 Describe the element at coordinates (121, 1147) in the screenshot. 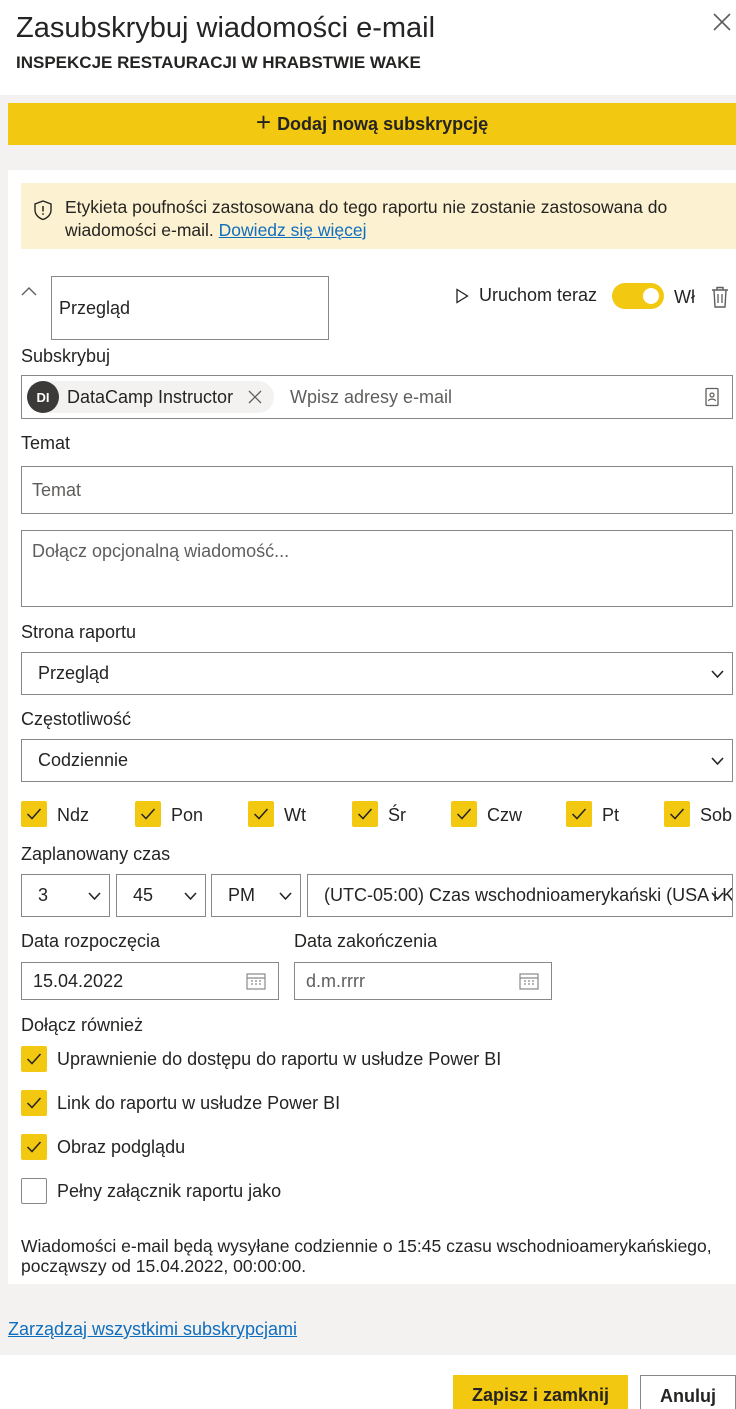

I see `include-preview-label: Obraz podglądu` at that location.